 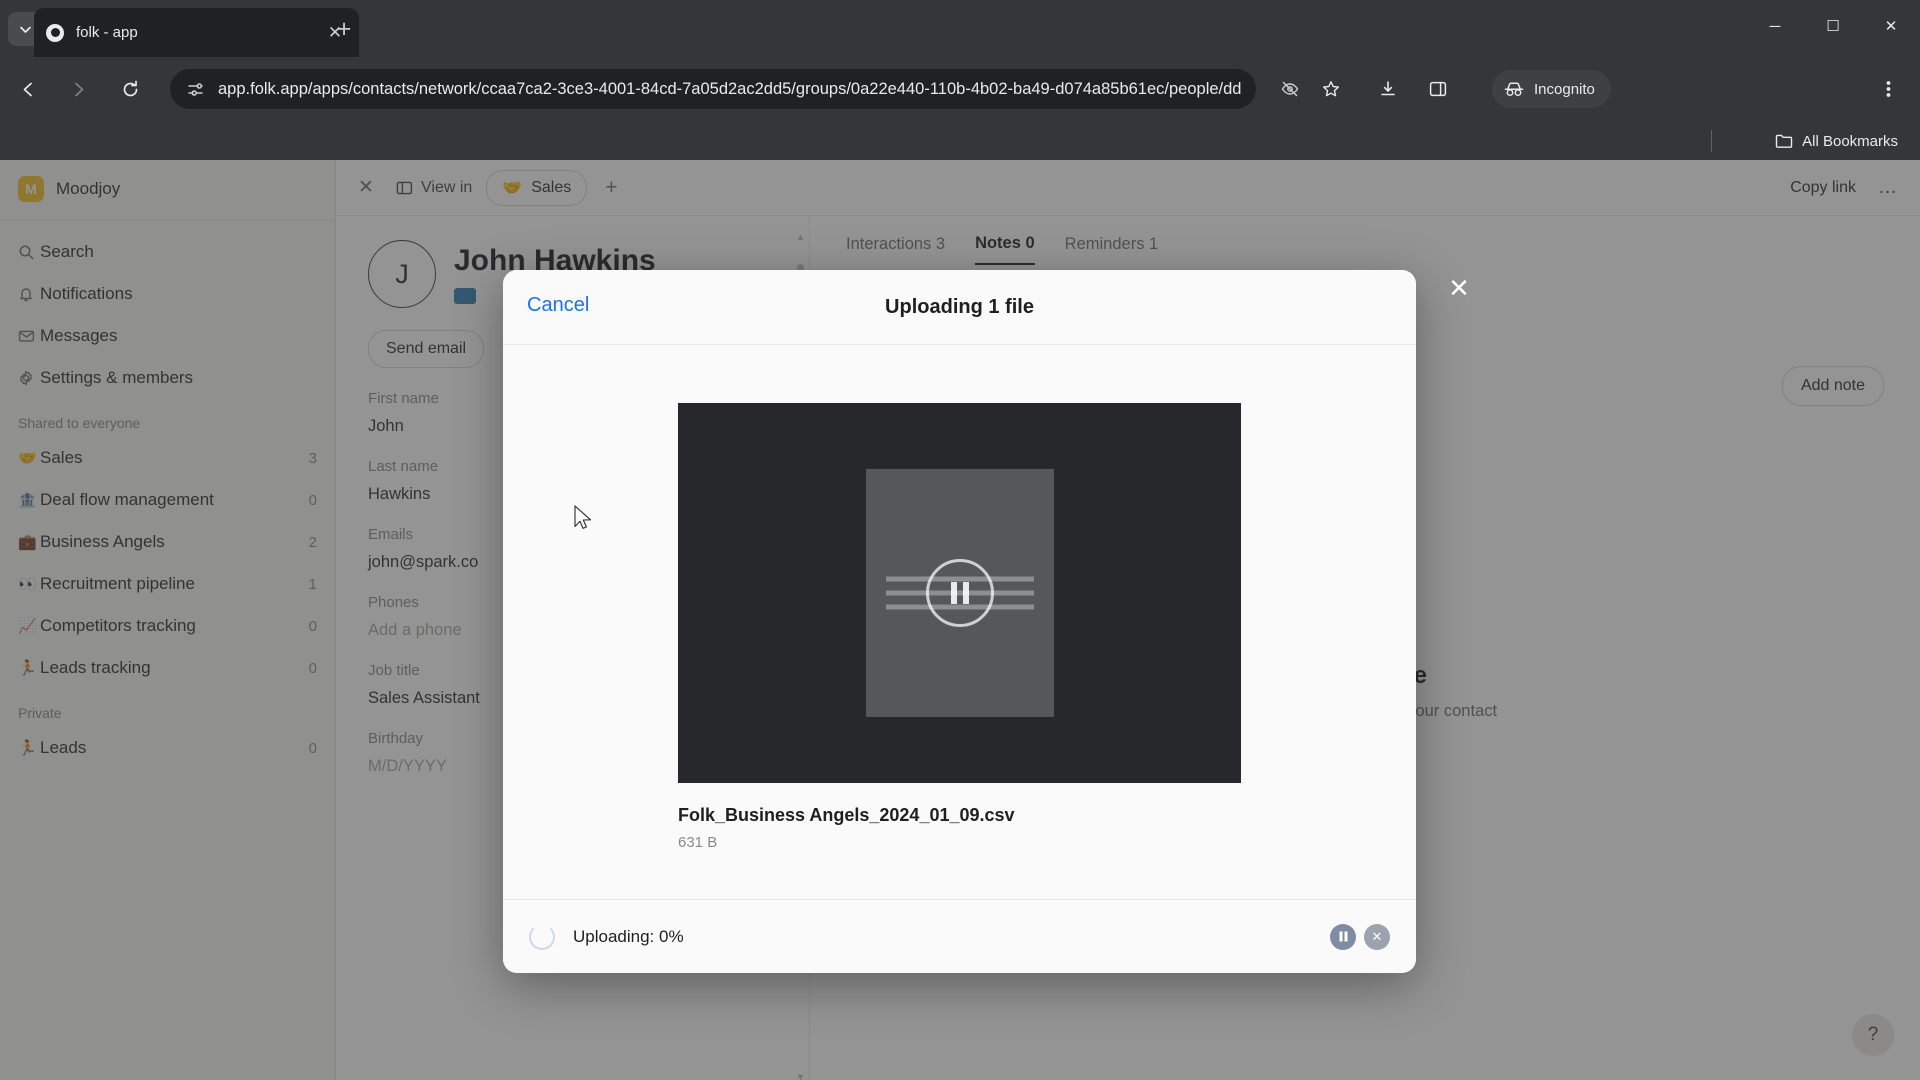 I want to click on upload-dialog-footer: Uploading: 0% ✕, so click(x=959, y=936).